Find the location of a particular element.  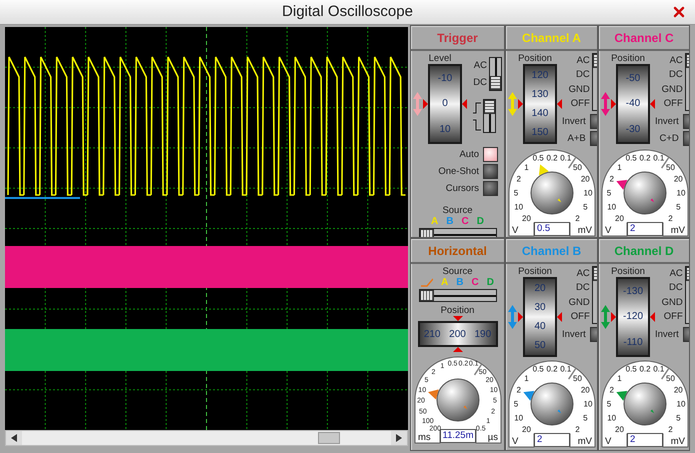

scale-label: 0.5 is located at coordinates (538, 158).